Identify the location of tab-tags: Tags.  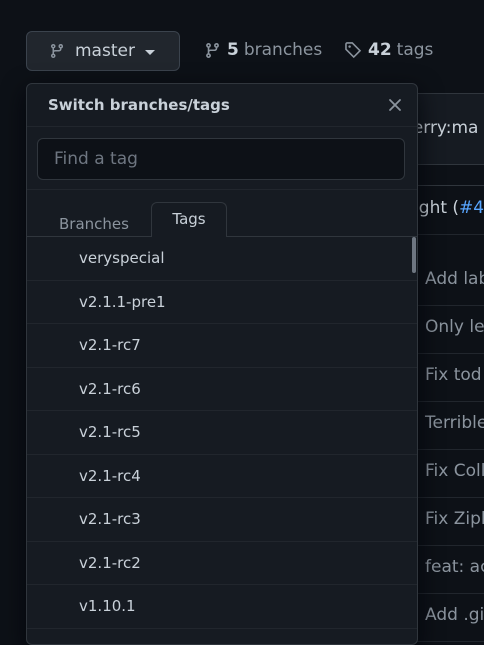
(189, 219).